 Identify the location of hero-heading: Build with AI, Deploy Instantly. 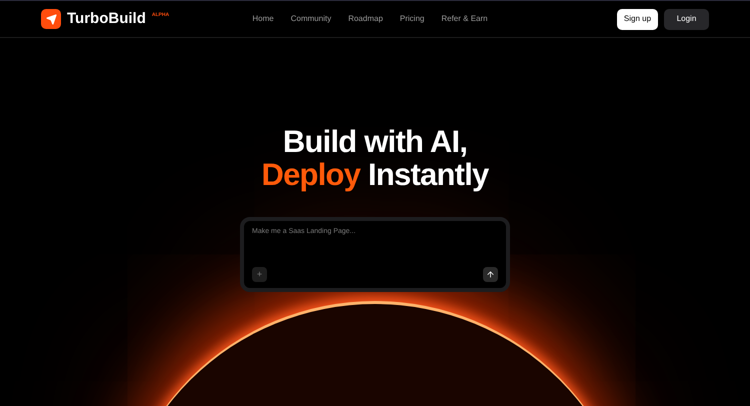
(375, 158).